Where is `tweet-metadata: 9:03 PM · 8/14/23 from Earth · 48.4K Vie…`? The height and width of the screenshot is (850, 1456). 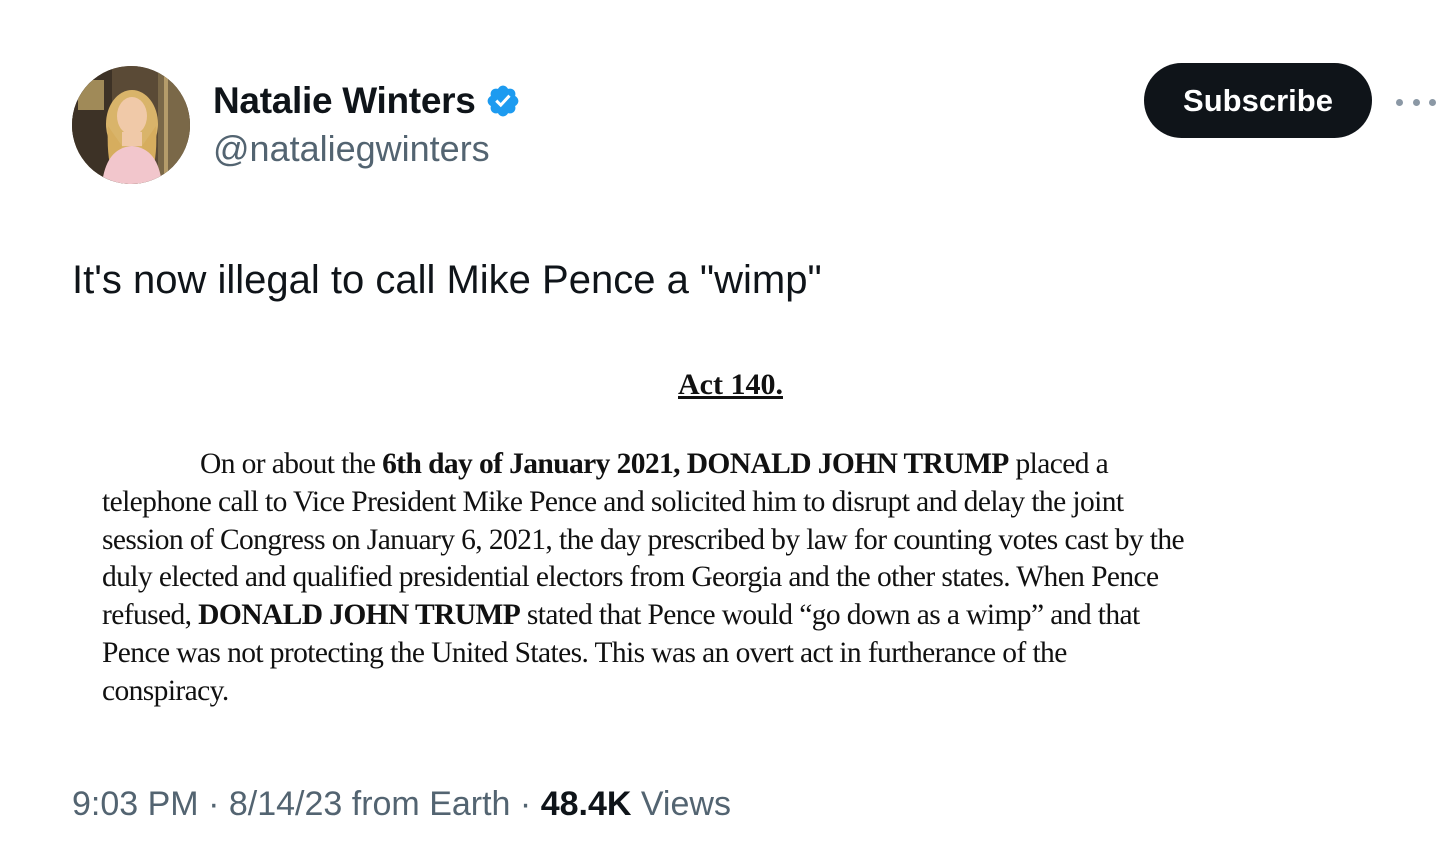 tweet-metadata: 9:03 PM · 8/14/23 from Earth · 48.4K Vie… is located at coordinates (401, 804).